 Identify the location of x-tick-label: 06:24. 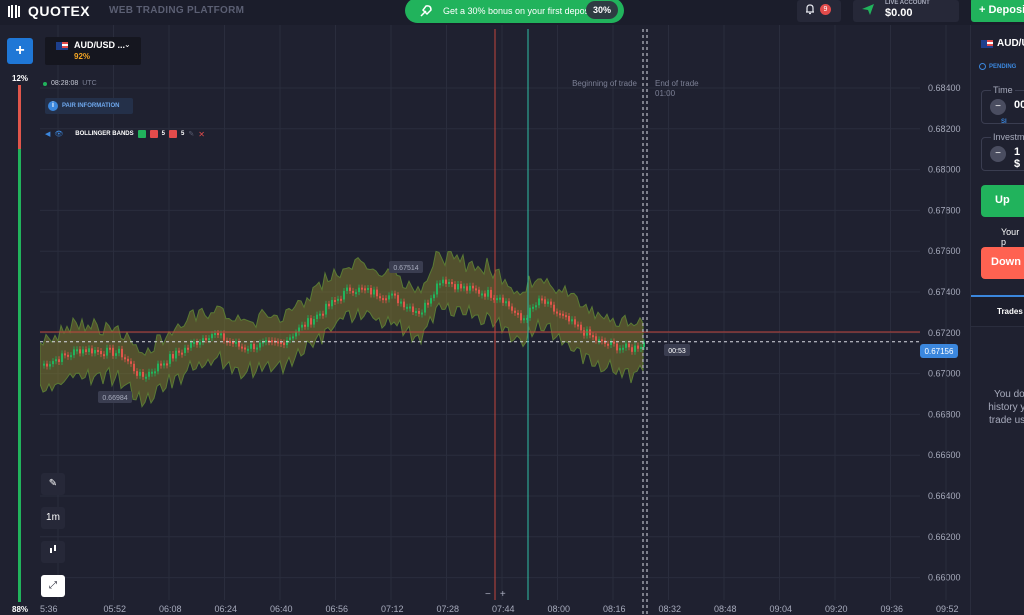
(226, 609).